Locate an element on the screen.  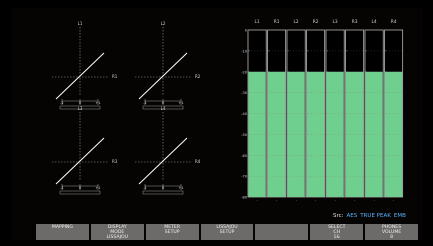
meter-channel-label: R4 is located at coordinates (394, 22).